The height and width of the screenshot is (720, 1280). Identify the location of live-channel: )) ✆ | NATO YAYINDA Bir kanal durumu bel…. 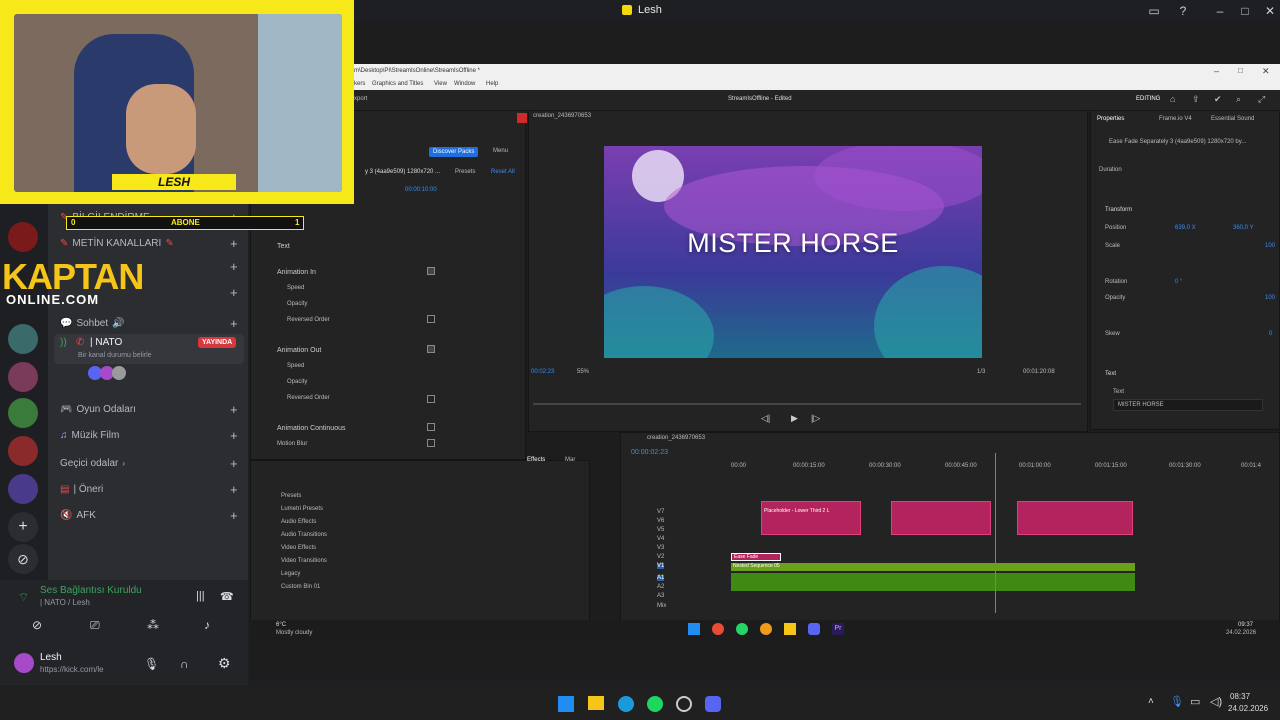
(149, 349).